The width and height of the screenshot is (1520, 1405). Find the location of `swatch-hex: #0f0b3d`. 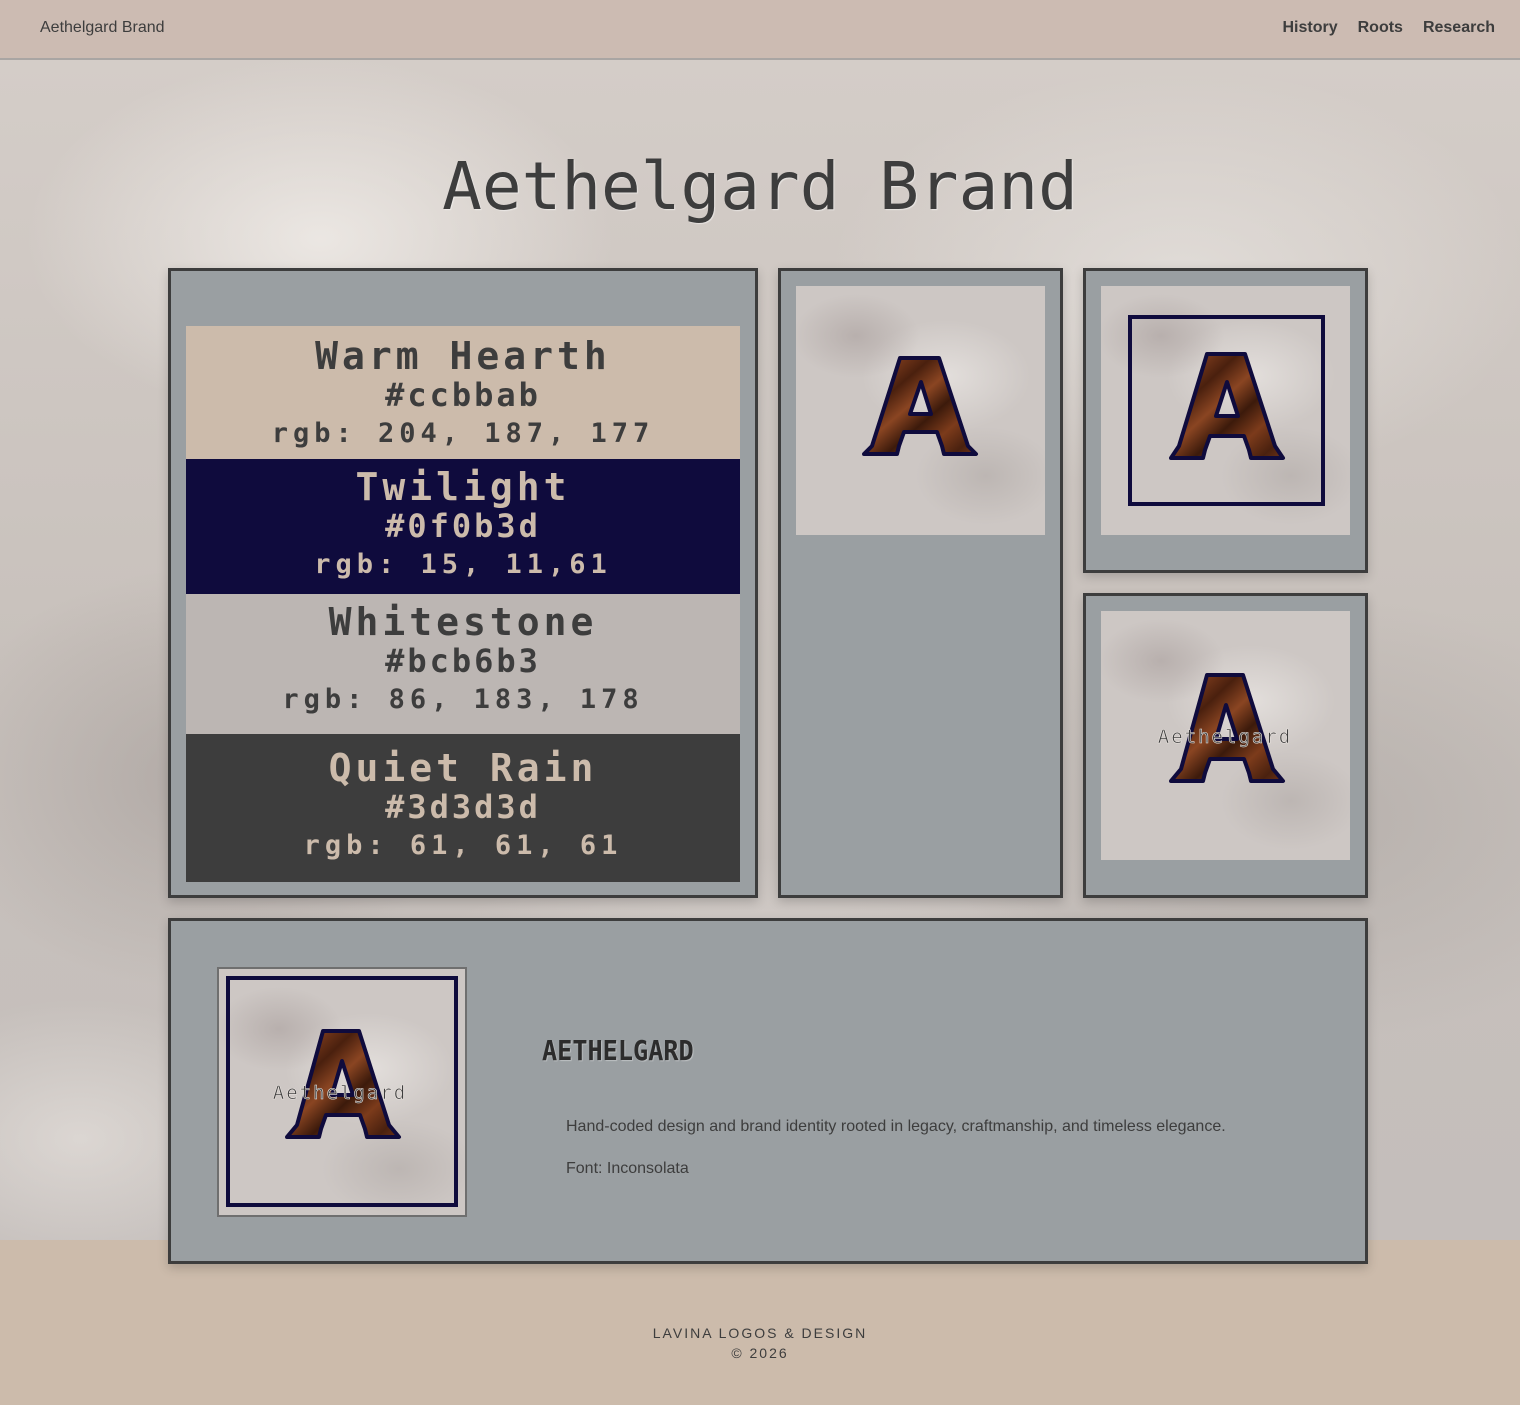

swatch-hex: #0f0b3d is located at coordinates (463, 526).